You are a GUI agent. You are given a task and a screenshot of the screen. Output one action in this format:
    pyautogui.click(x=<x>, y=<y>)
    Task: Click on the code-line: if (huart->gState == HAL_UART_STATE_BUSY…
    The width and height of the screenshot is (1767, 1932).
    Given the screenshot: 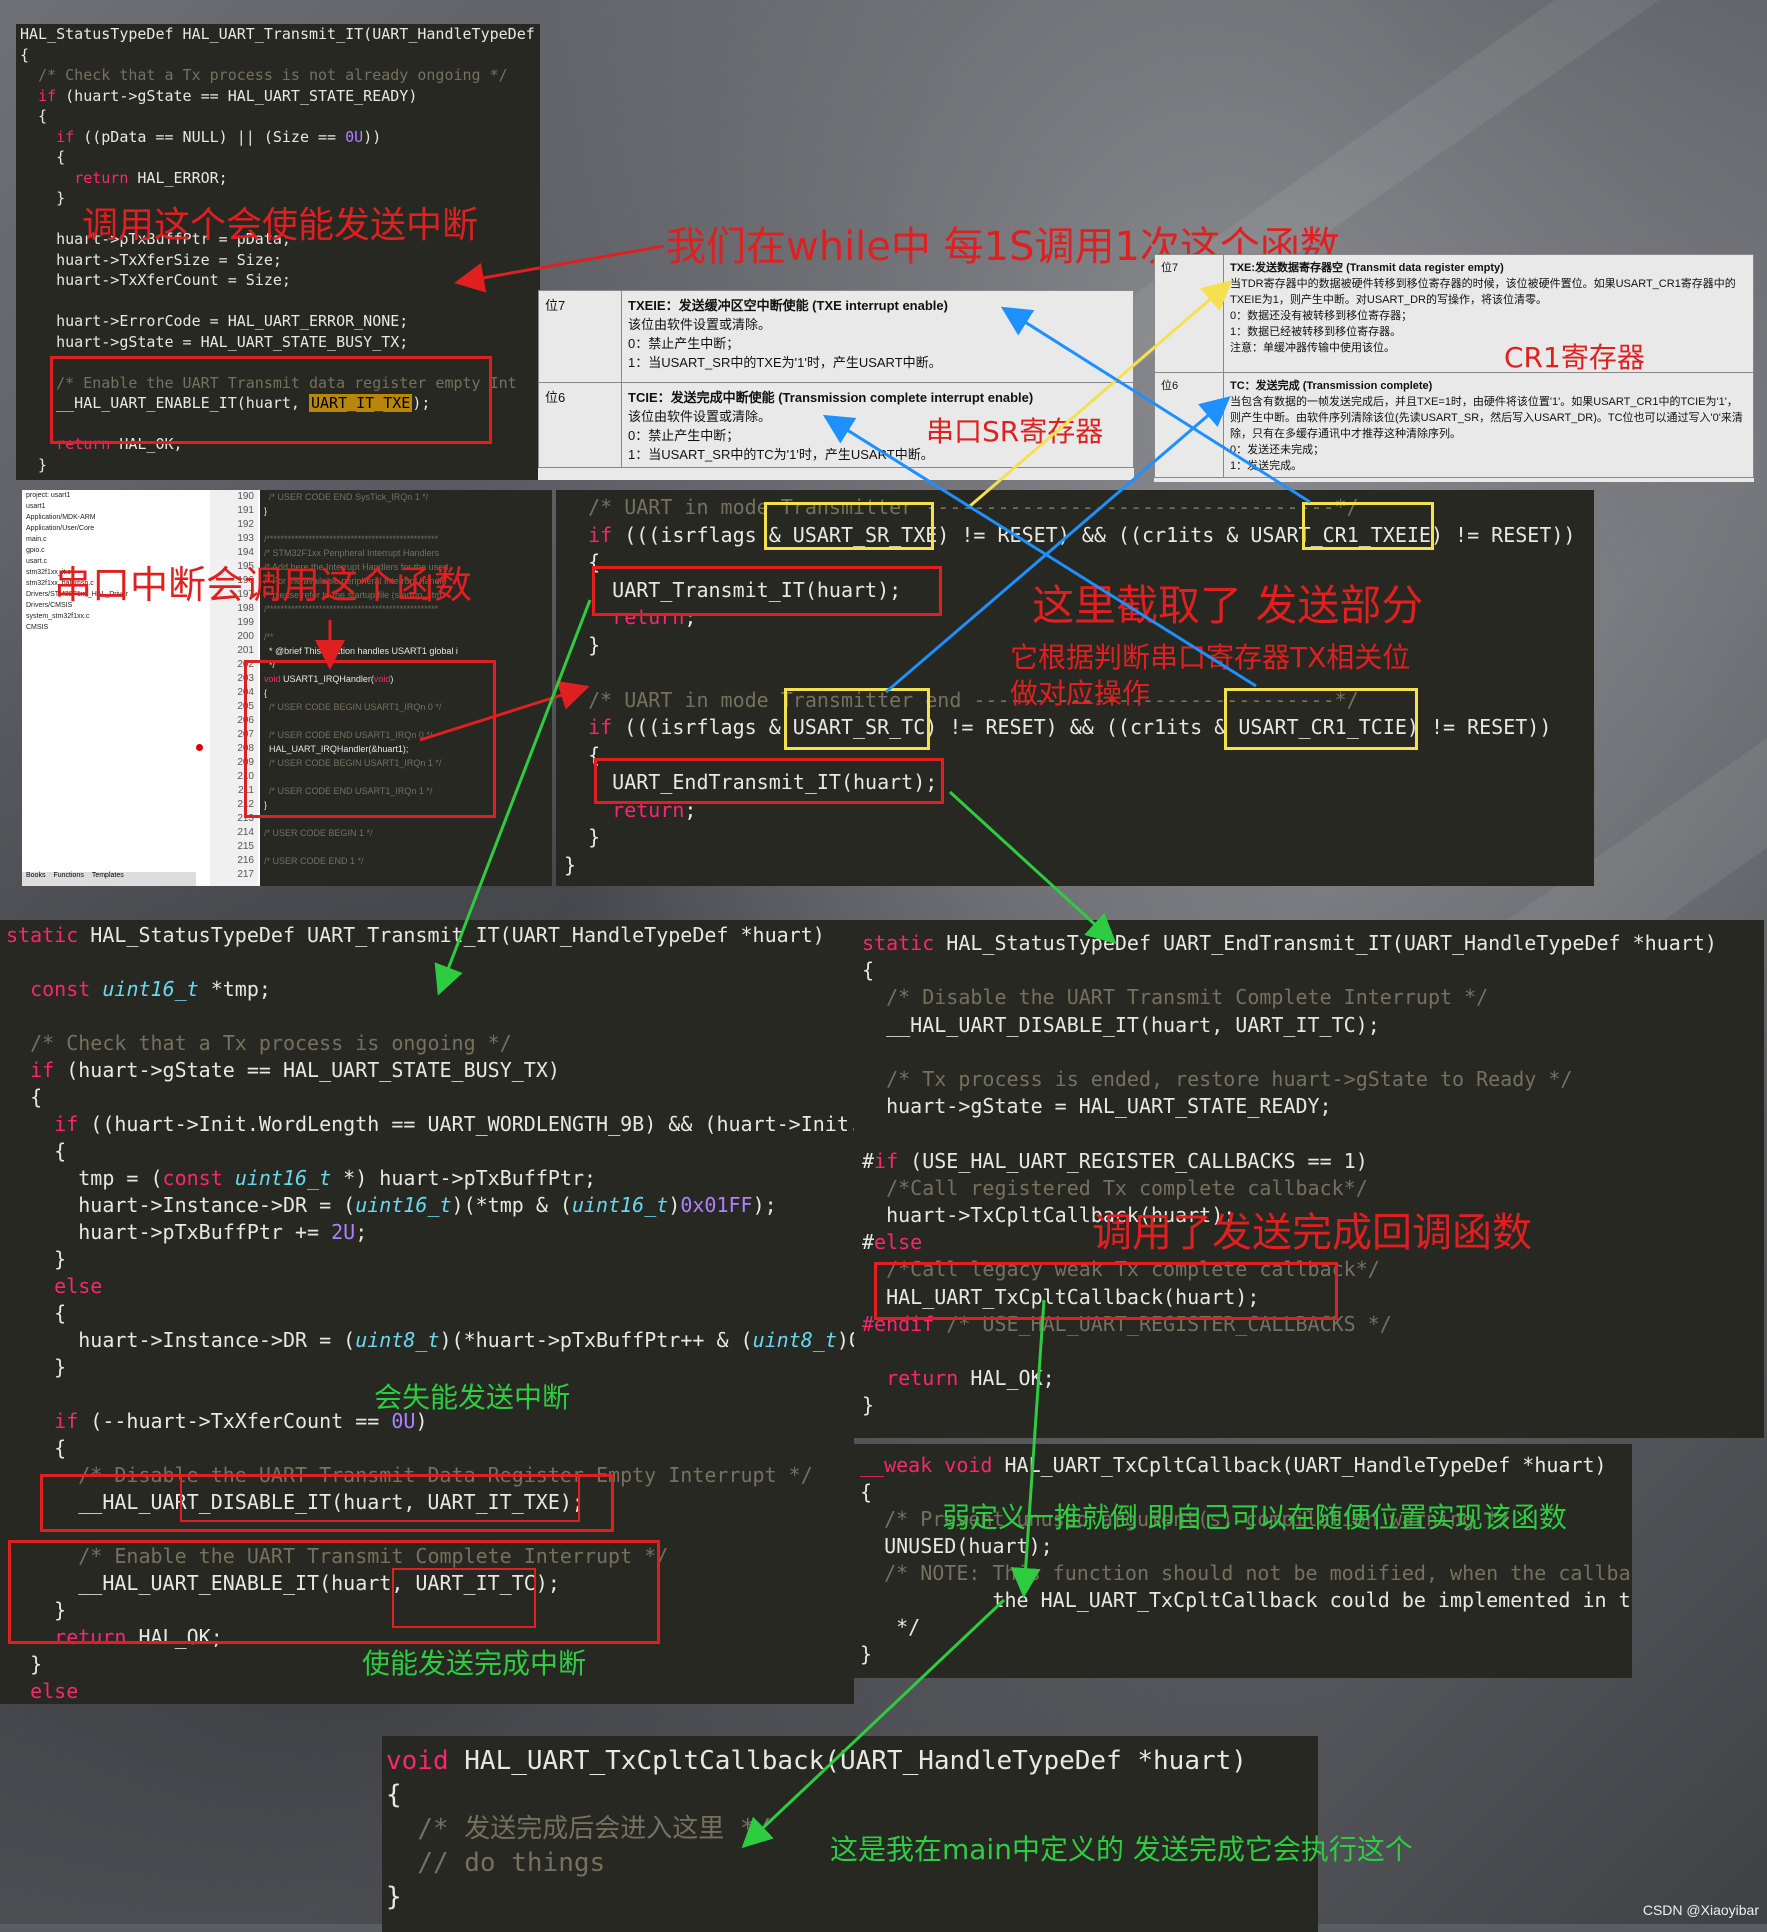 What is the action you would take?
    pyautogui.click(x=295, y=1070)
    